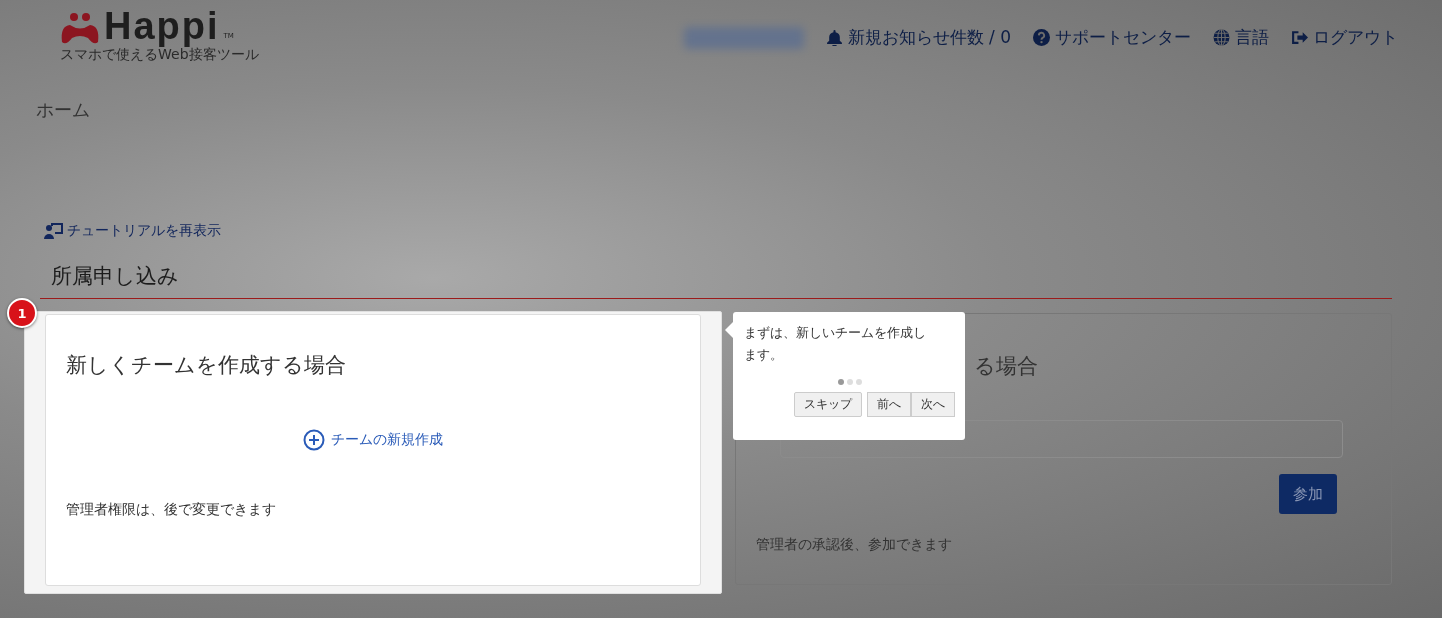 The image size is (1442, 618). Describe the element at coordinates (54, 231) in the screenshot. I see `presenter-icon` at that location.